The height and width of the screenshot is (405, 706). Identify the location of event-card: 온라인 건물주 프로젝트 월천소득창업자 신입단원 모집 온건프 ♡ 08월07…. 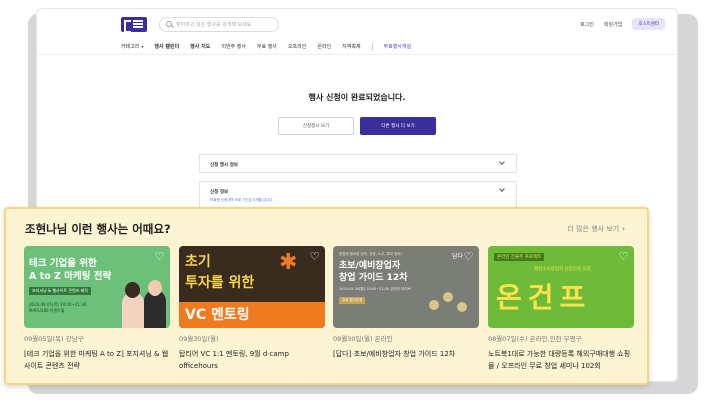
(561, 309).